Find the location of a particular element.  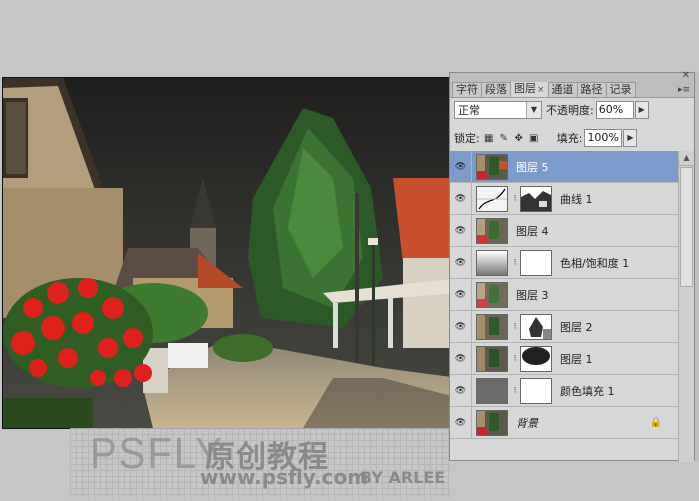

layer-row: 👁 ⁝ 图层 2 is located at coordinates (564, 327).